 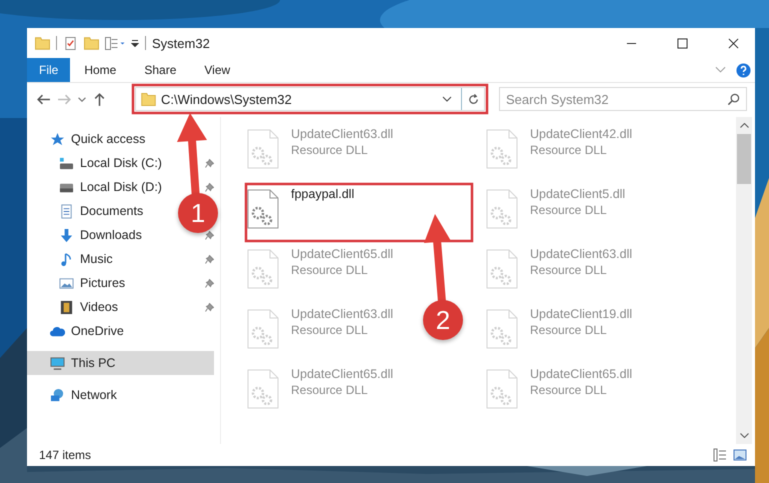 I want to click on file-gear-icon, so click(x=263, y=209).